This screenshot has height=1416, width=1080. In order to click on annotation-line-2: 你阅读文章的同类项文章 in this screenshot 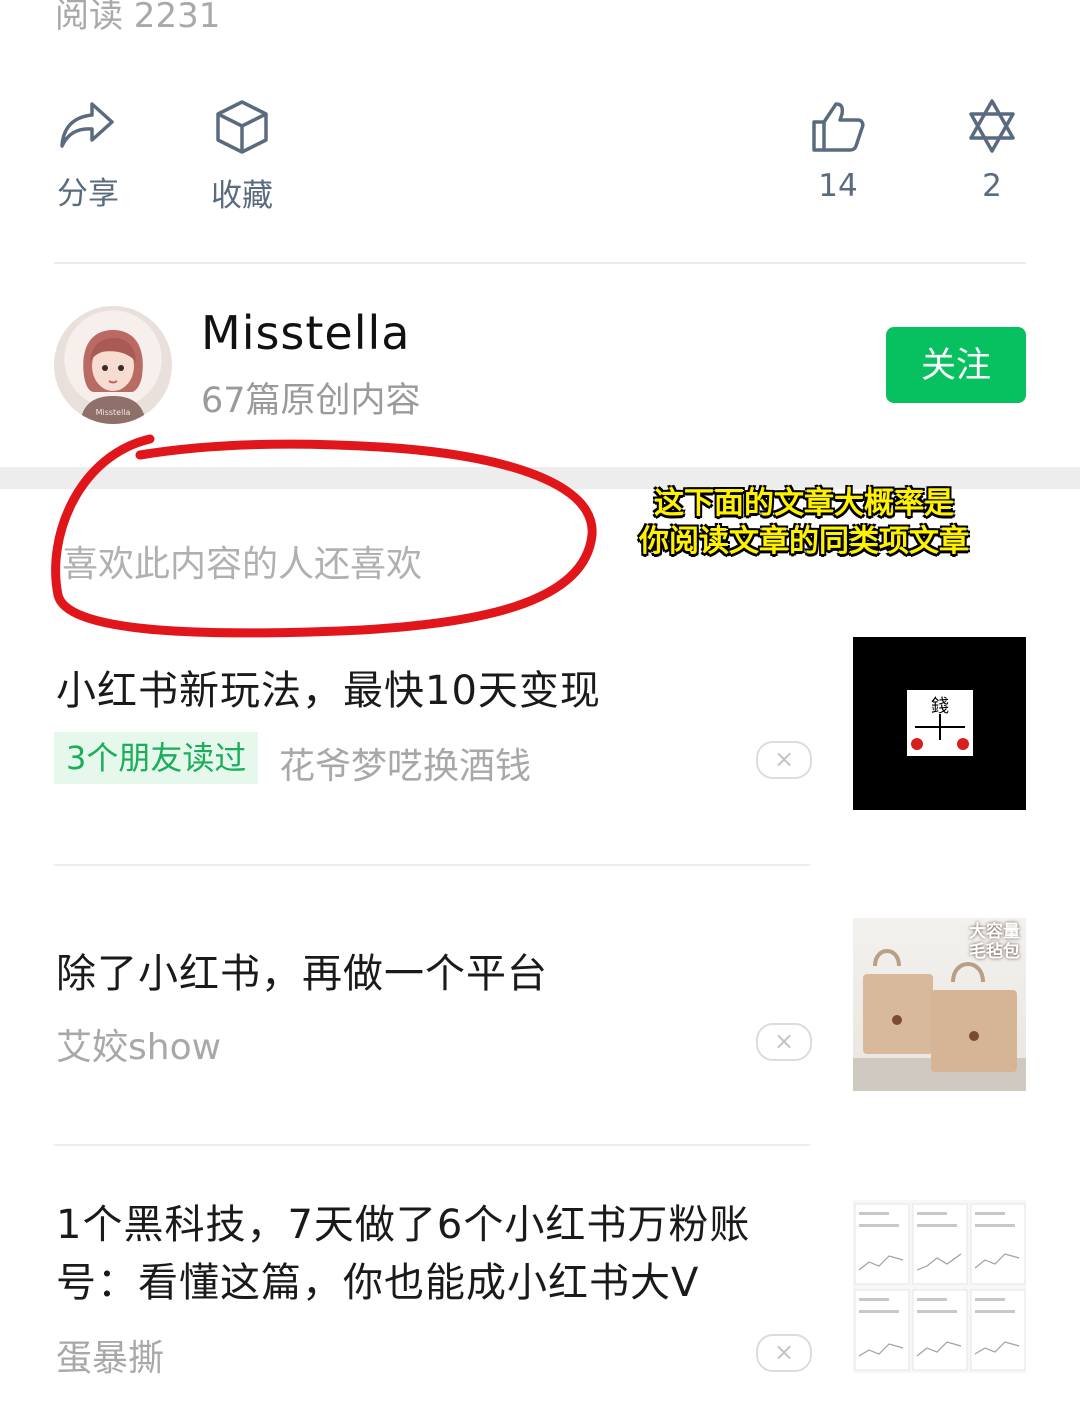, I will do `click(804, 541)`.